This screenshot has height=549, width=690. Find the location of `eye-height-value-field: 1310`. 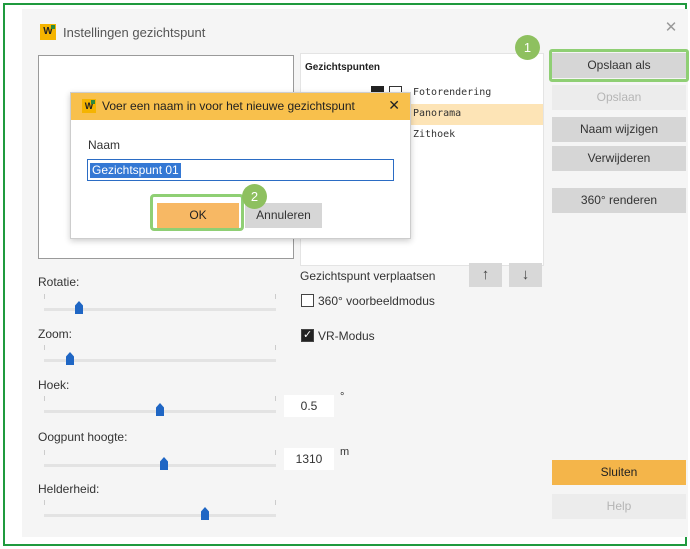

eye-height-value-field: 1310 is located at coordinates (309, 459).